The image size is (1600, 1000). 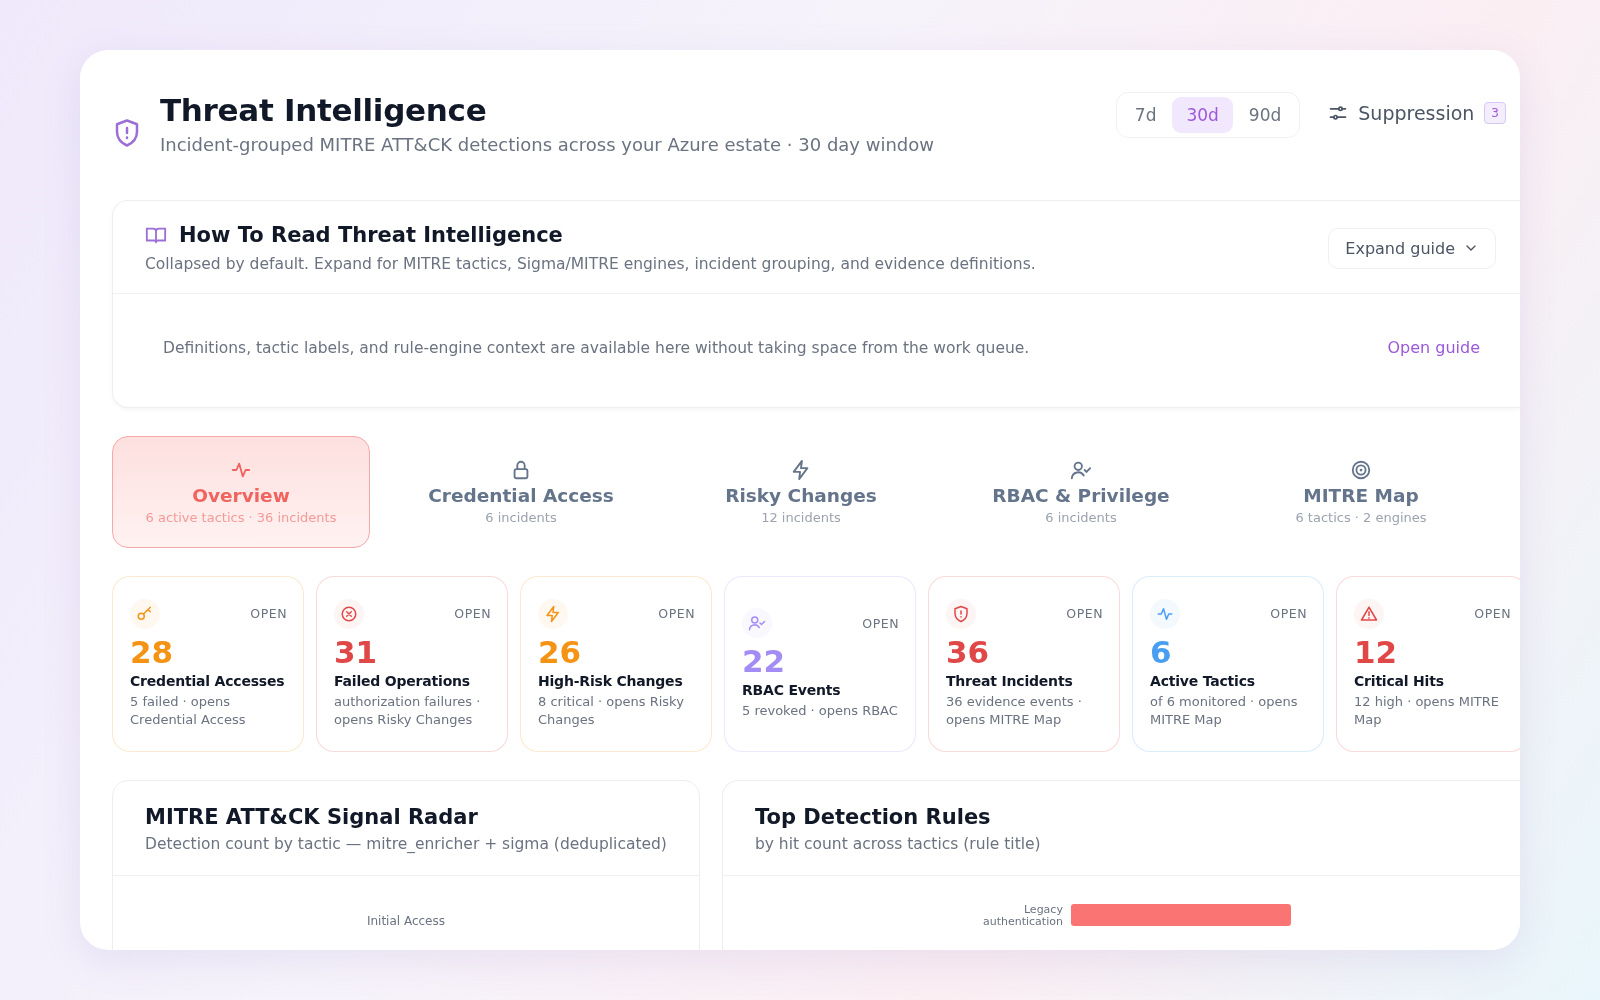 What do you see at coordinates (1417, 113) in the screenshot?
I see `suppression-button: Suppression 3` at bounding box center [1417, 113].